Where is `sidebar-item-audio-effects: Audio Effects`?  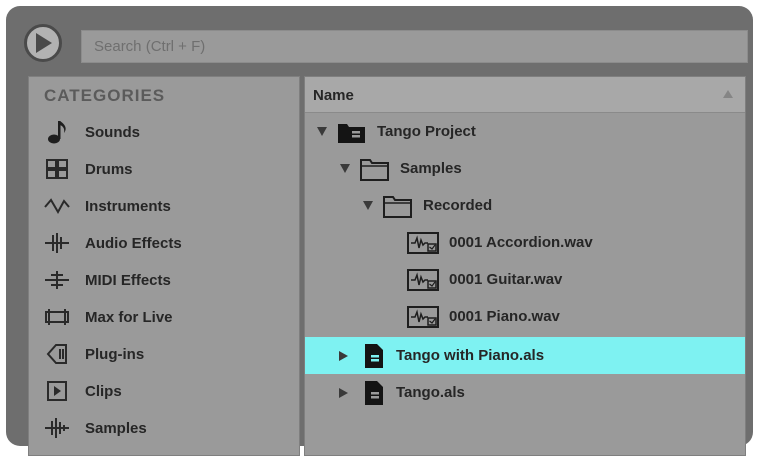
sidebar-item-audio-effects: Audio Effects is located at coordinates (168, 243).